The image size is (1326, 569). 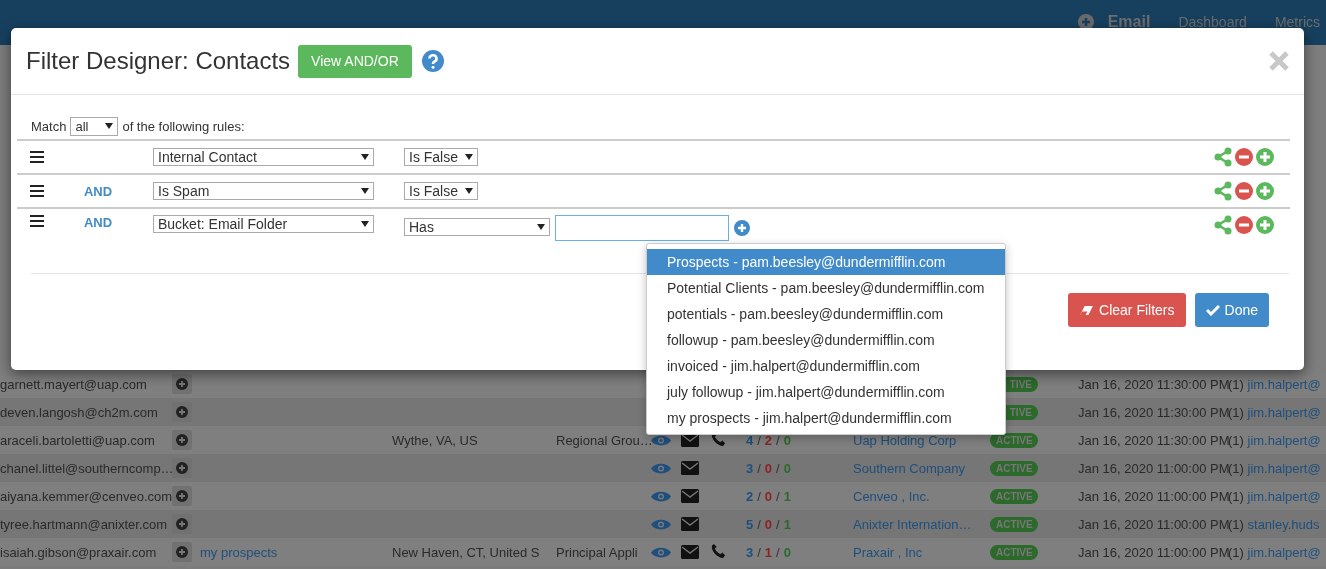 I want to click on view-and-or-button: View AND/OR, so click(x=355, y=61).